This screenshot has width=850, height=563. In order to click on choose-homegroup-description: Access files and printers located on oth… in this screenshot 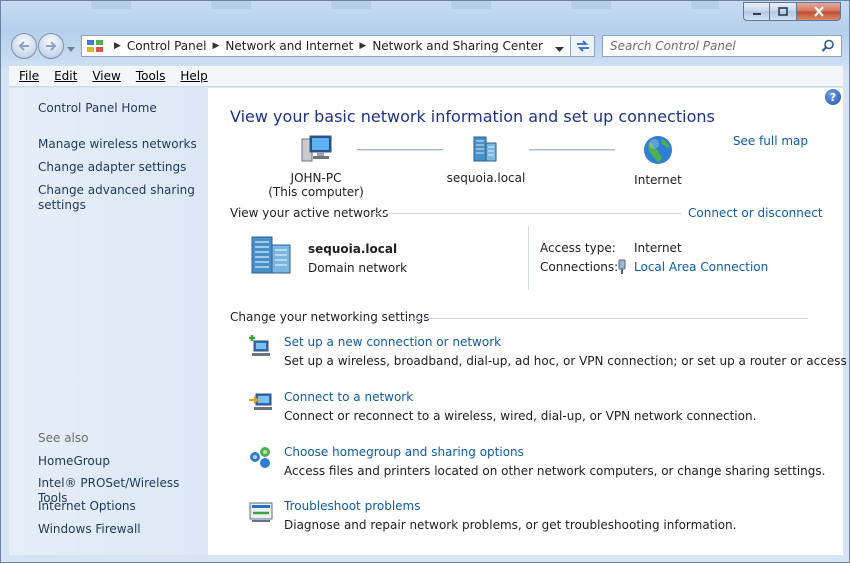, I will do `click(555, 471)`.